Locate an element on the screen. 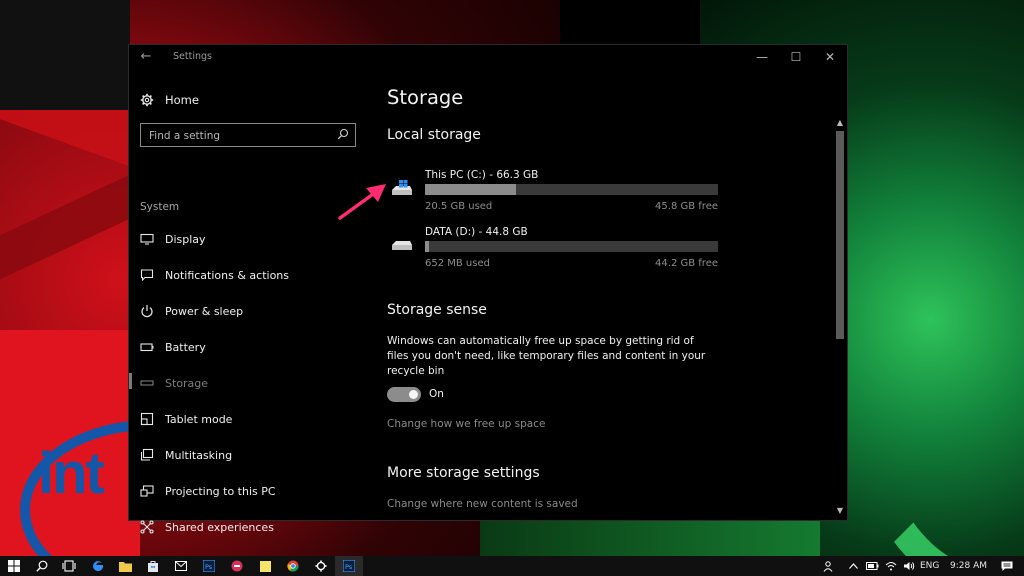 The image size is (1024, 576). sidebar-item-notifications: Notifications & actions is located at coordinates (249, 275).